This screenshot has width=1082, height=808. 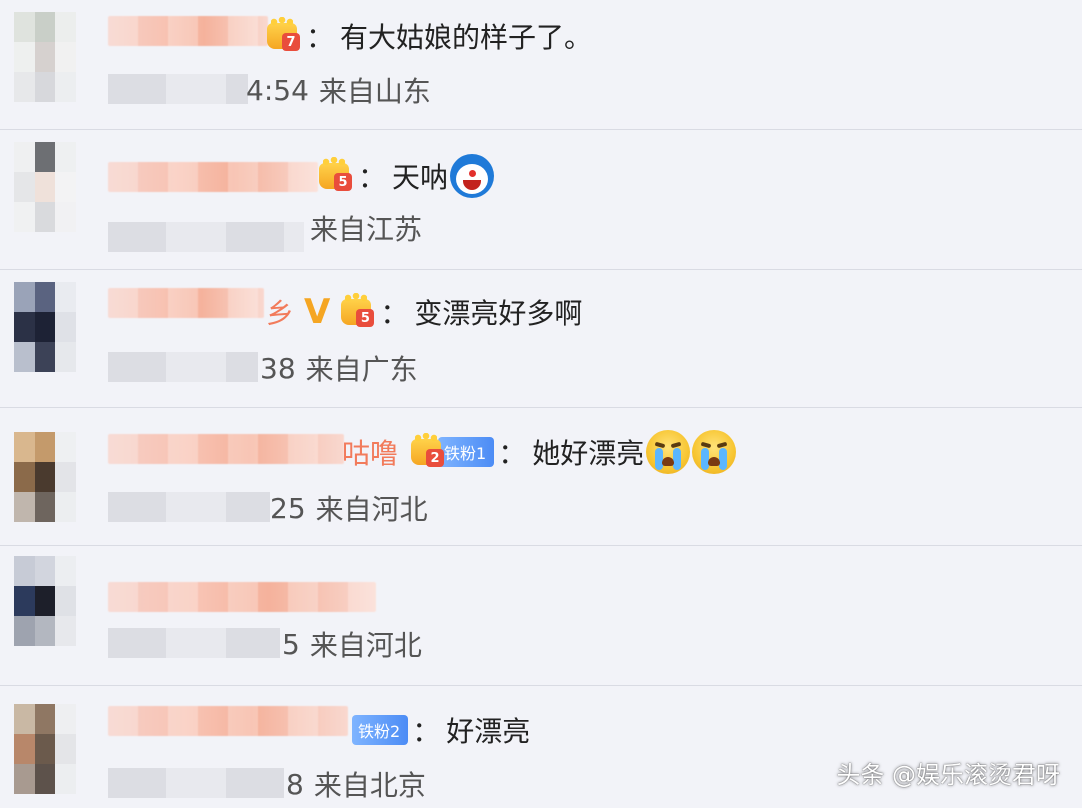 I want to click on location-label: 来自江苏, so click(x=366, y=229).